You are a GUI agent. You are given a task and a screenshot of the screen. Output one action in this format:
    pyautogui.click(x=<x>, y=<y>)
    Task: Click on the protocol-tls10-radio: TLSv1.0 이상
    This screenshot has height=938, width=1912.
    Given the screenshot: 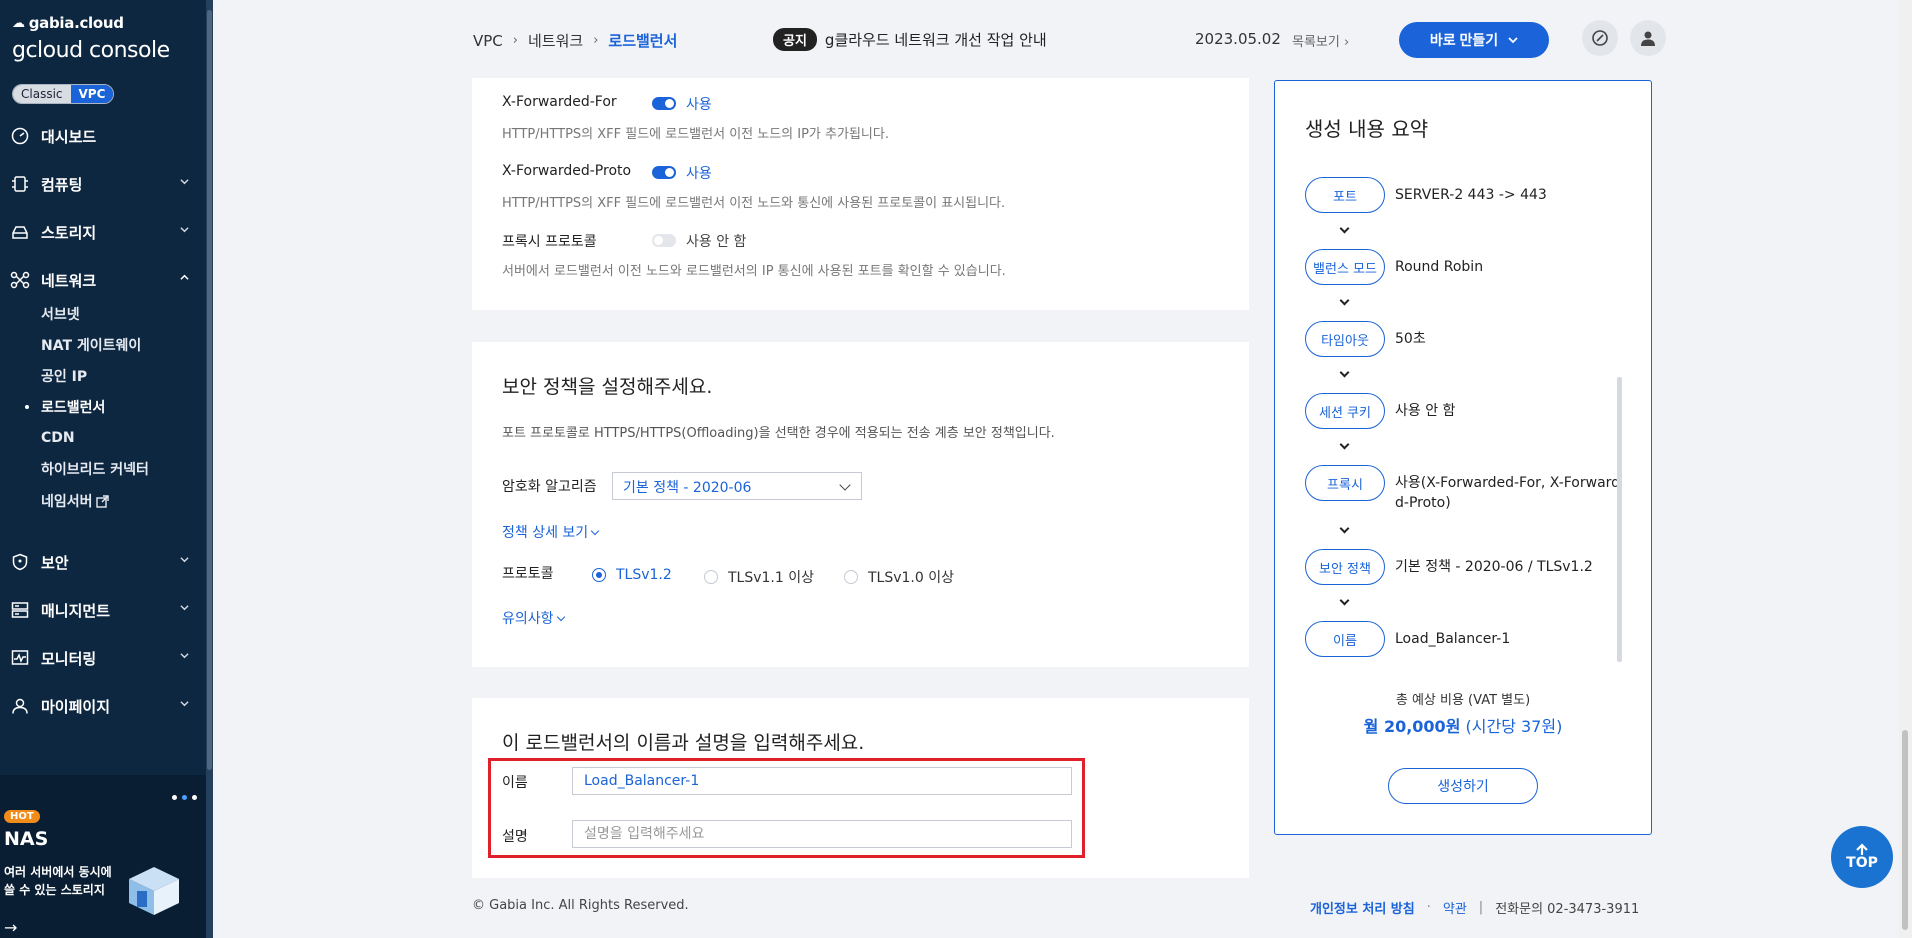 What is the action you would take?
    pyautogui.click(x=899, y=577)
    